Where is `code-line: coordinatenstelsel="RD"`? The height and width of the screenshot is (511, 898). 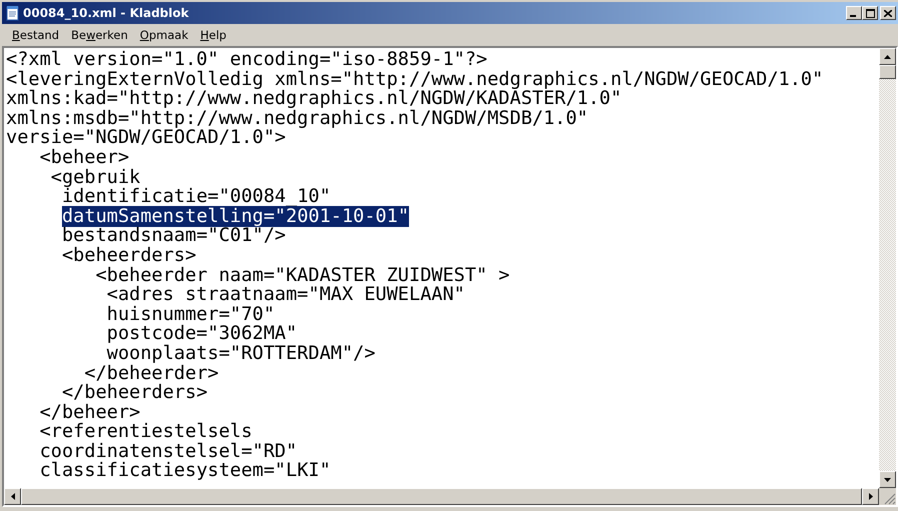 code-line: coordinatenstelsel="RD" is located at coordinates (169, 451).